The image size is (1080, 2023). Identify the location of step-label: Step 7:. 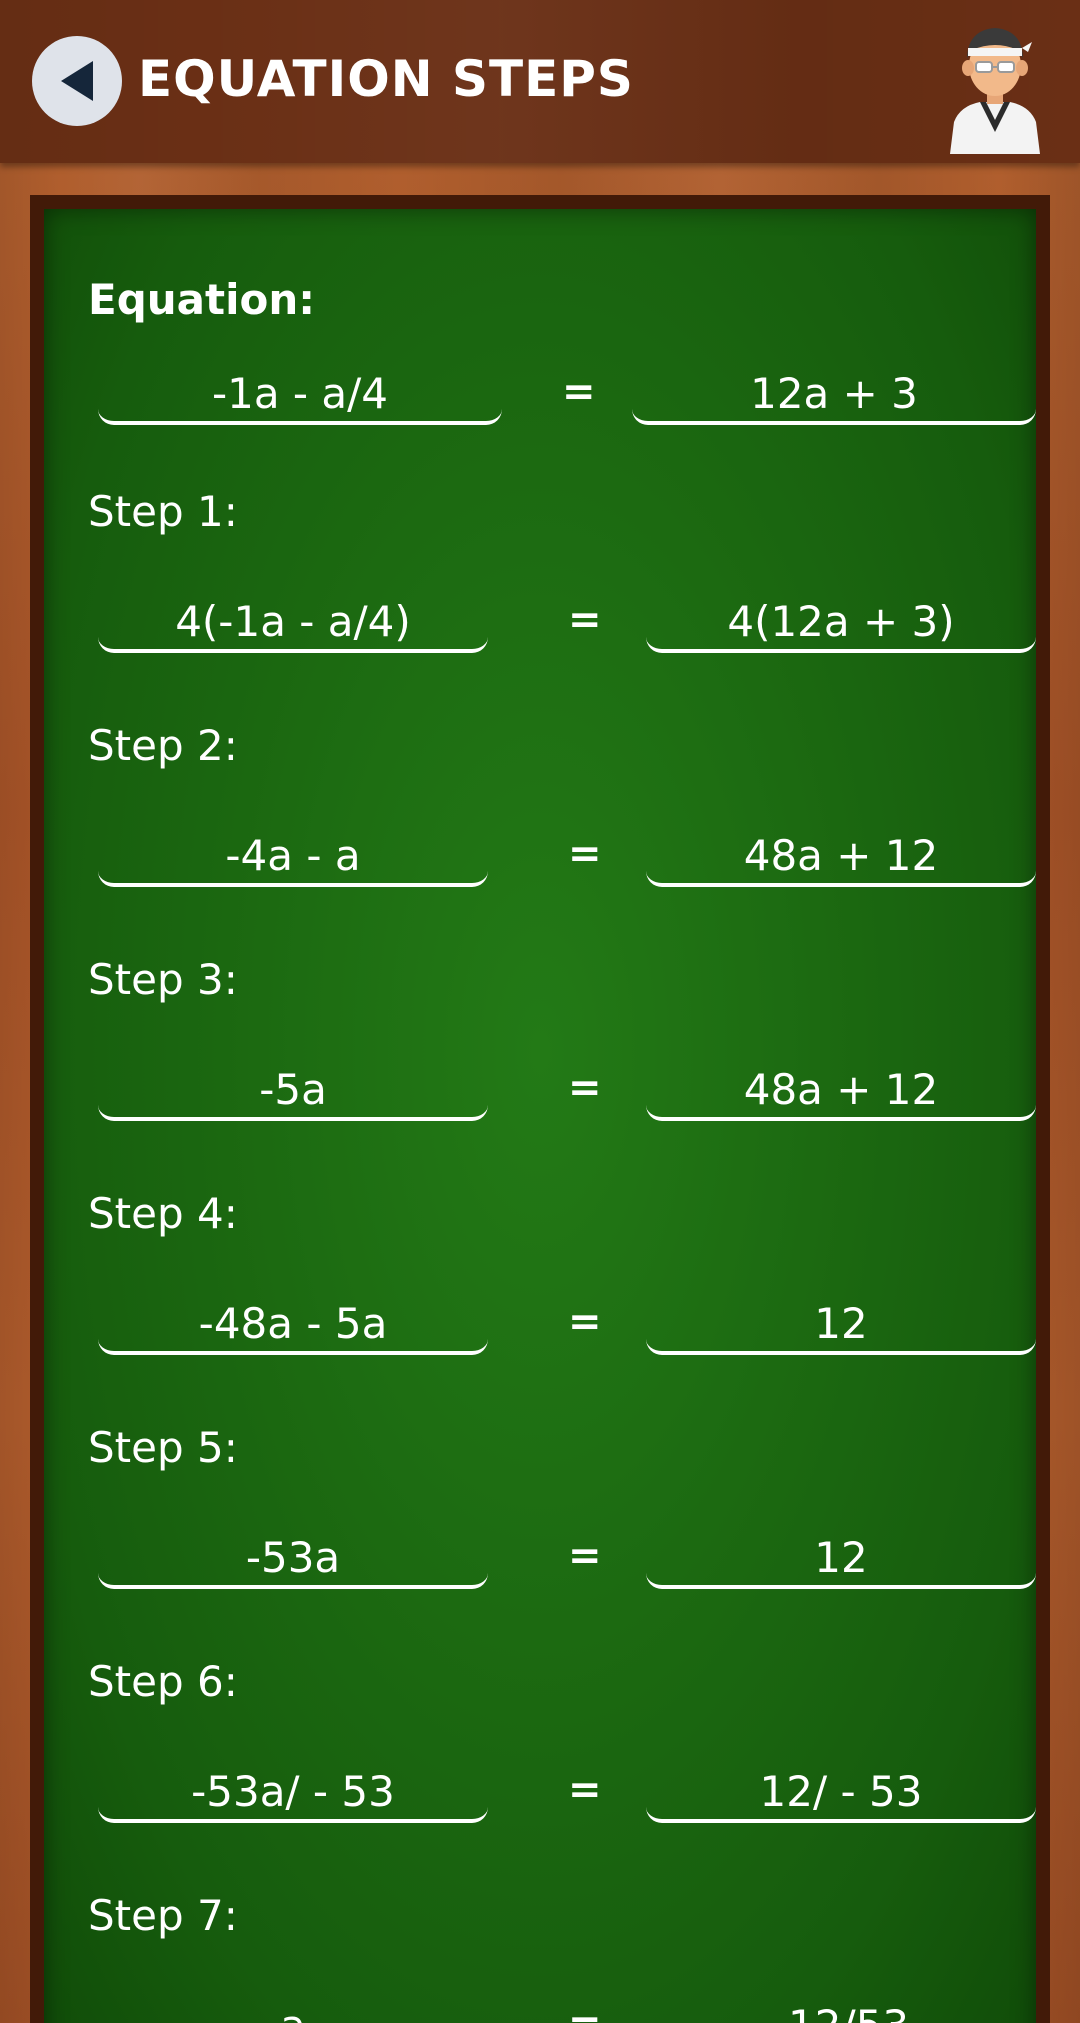
(163, 1915).